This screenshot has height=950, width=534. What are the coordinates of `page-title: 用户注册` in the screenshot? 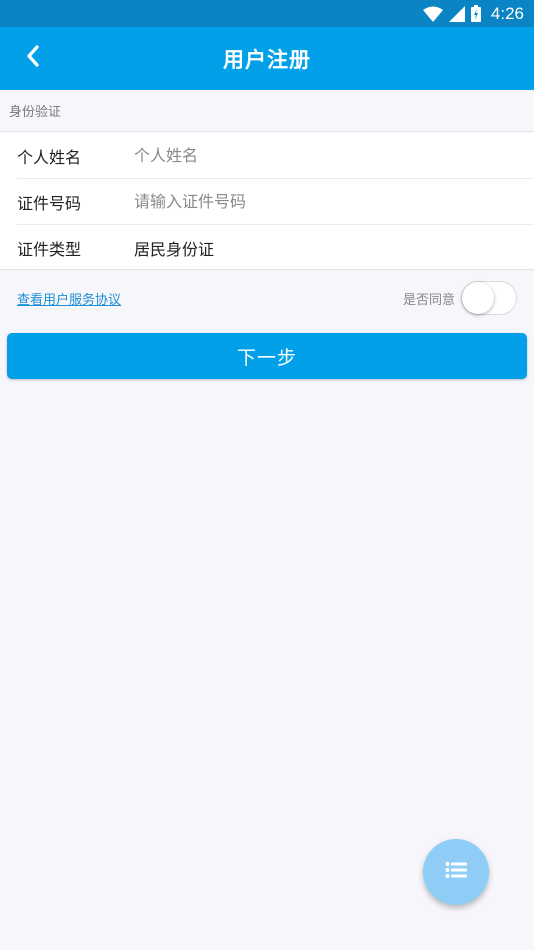 It's located at (267, 59).